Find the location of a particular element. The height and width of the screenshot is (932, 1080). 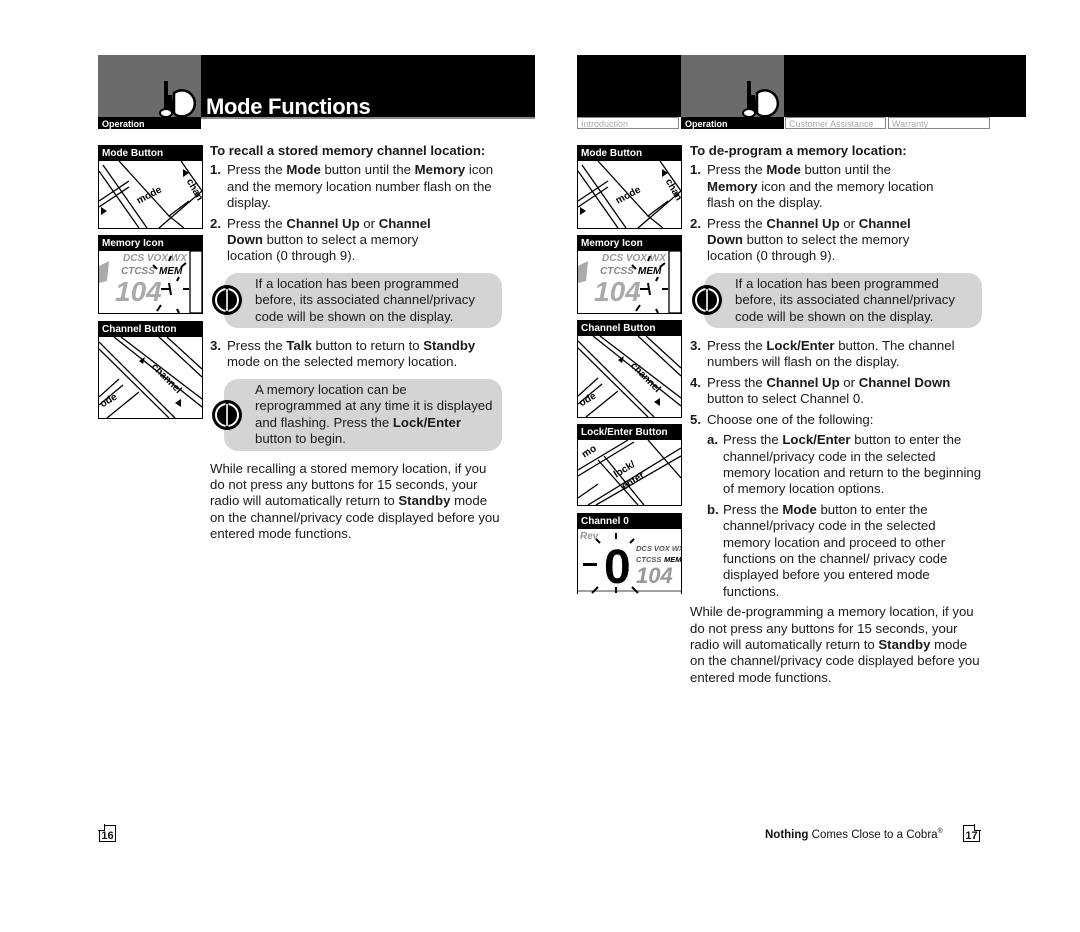

page-number-right: 17 is located at coordinates (972, 833).